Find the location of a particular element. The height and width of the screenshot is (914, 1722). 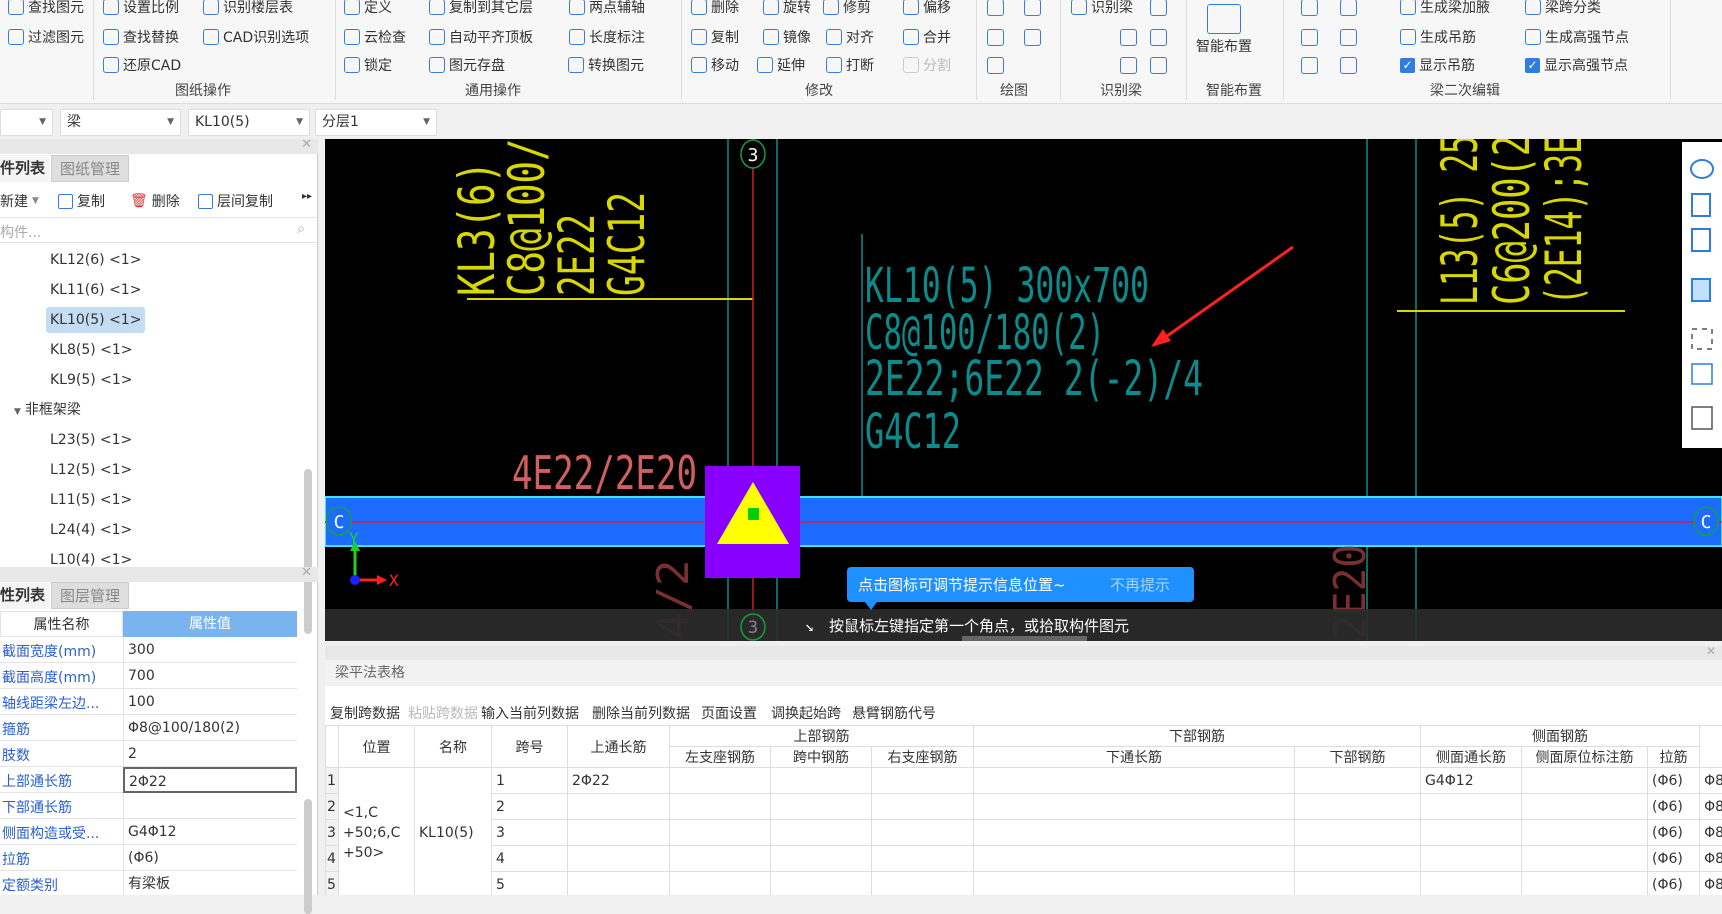

position-cell: <1,C +50;6,C +50> is located at coordinates (377, 832).